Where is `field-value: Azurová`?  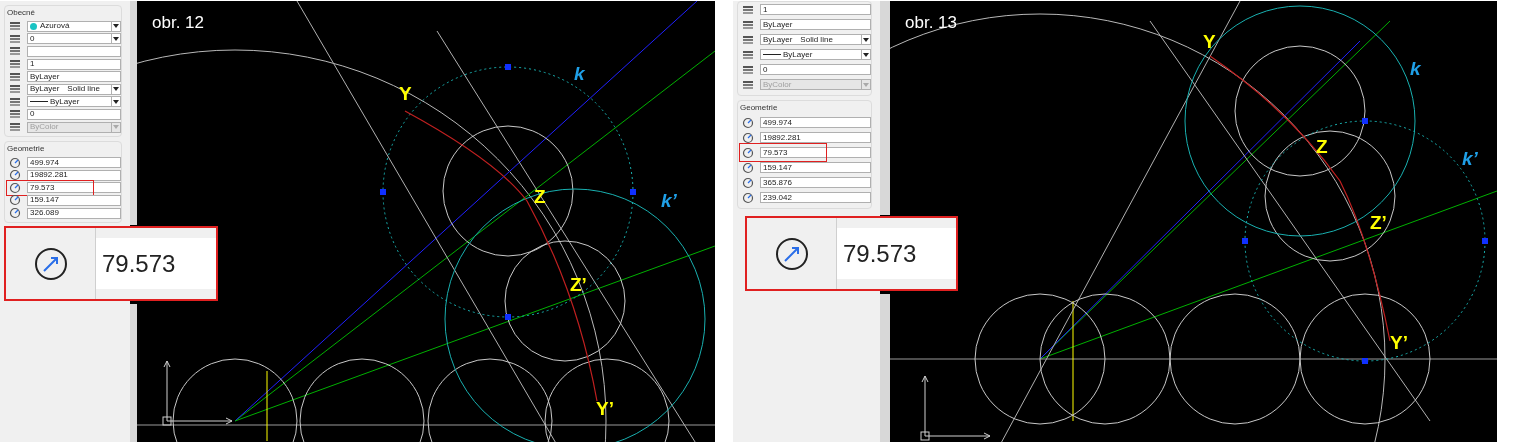
field-value: Azurová is located at coordinates (55, 26).